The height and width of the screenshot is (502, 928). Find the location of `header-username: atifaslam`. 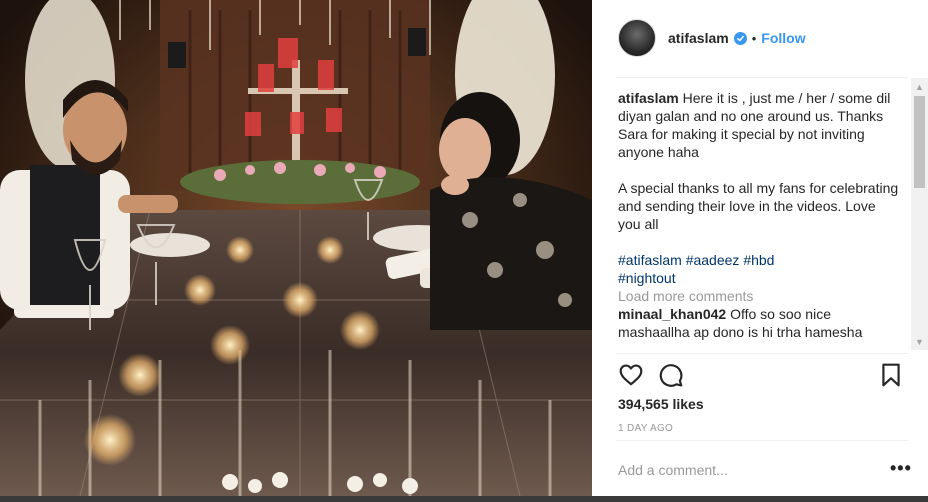

header-username: atifaslam is located at coordinates (698, 38).